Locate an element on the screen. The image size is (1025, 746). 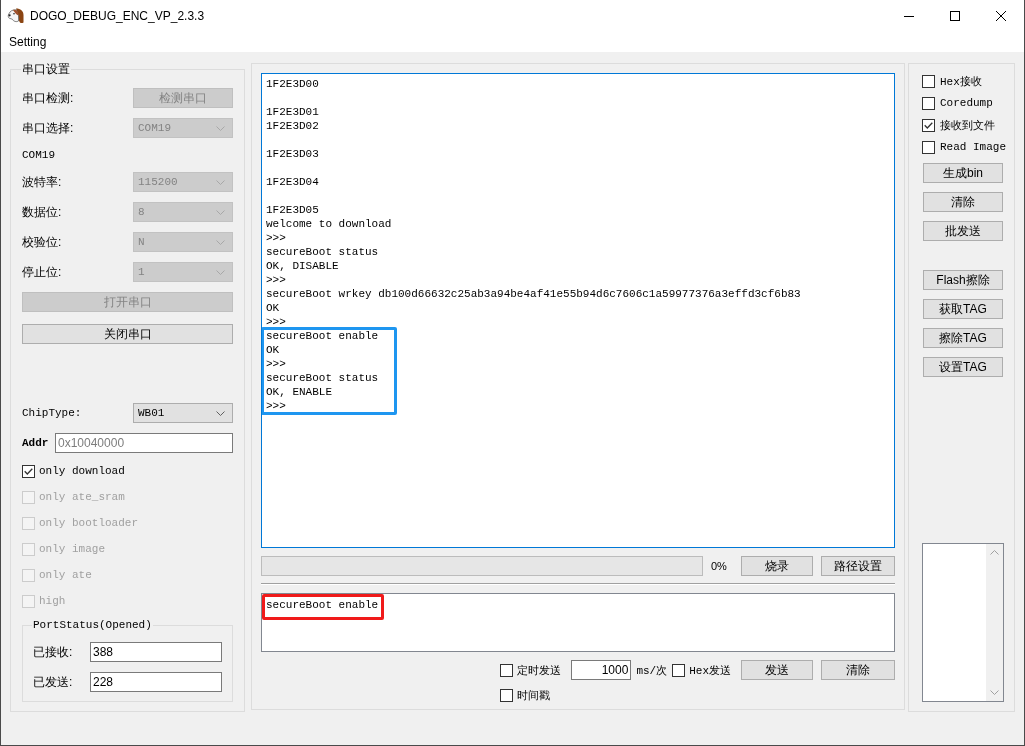
tool-button: 擦除TAG is located at coordinates (963, 338).